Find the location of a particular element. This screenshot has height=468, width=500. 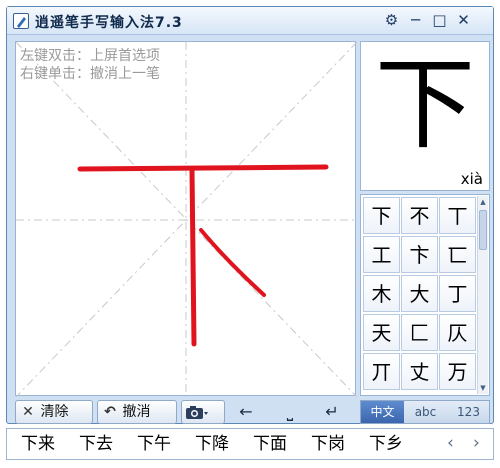

candidate-cell: 丁 is located at coordinates (457, 293).